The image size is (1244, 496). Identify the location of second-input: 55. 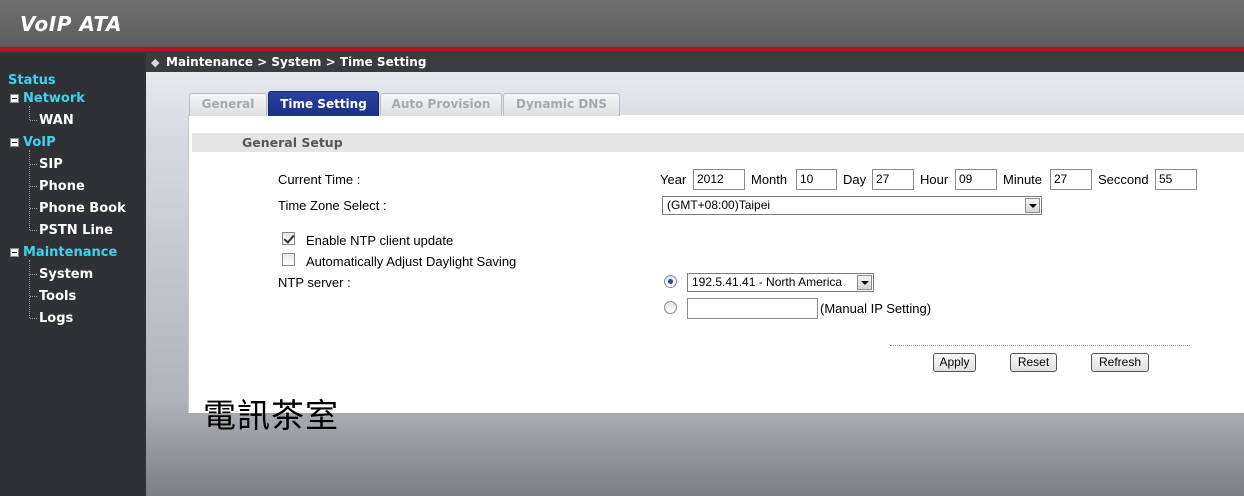
(1176, 179).